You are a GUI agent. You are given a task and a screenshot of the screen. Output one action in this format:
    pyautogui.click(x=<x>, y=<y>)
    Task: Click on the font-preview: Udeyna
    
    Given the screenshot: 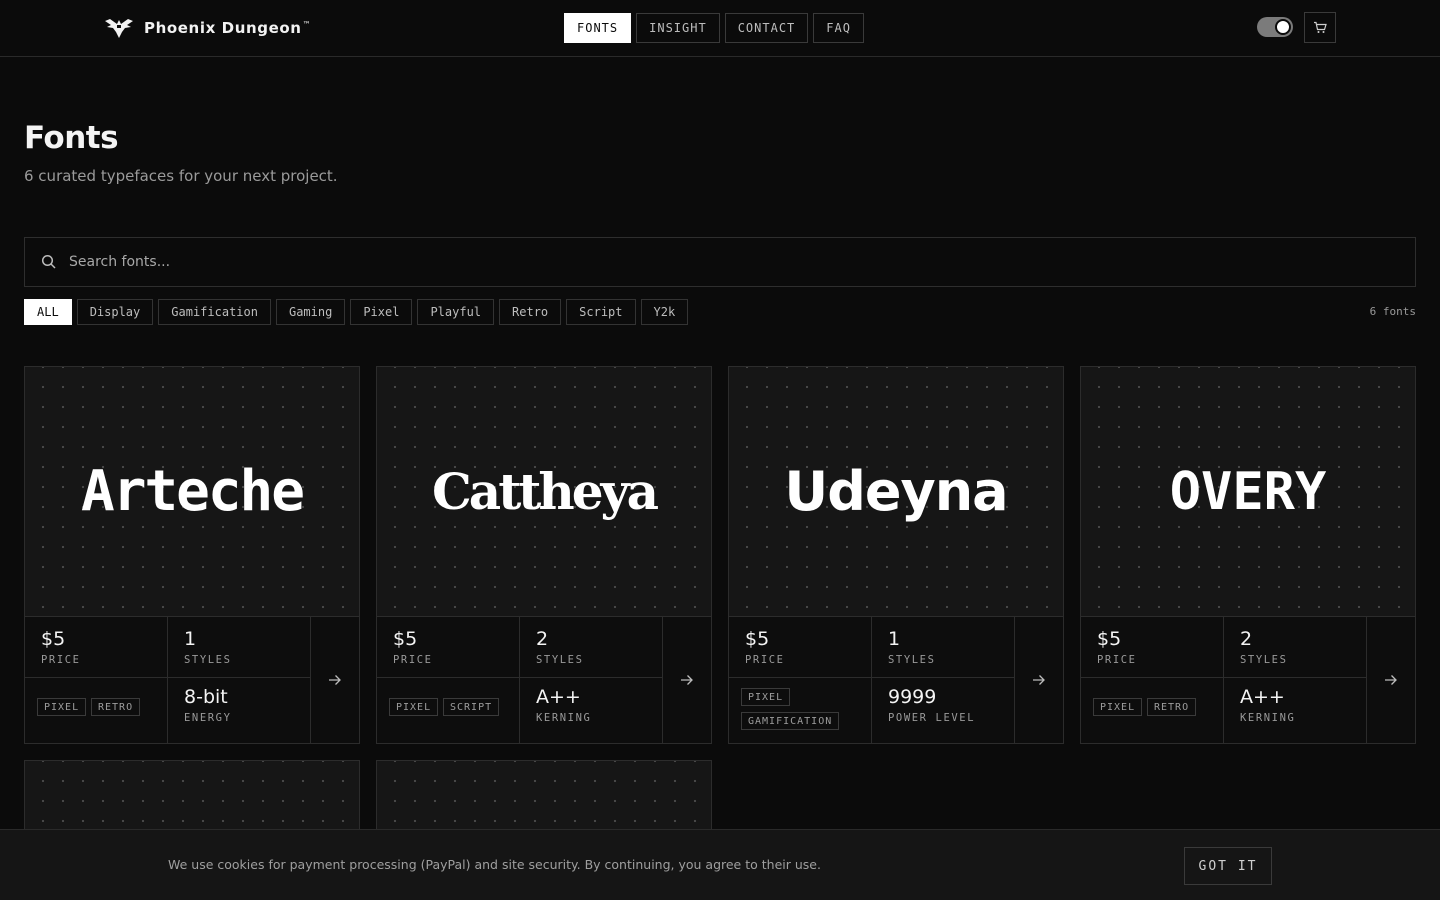 What is the action you would take?
    pyautogui.click(x=896, y=492)
    